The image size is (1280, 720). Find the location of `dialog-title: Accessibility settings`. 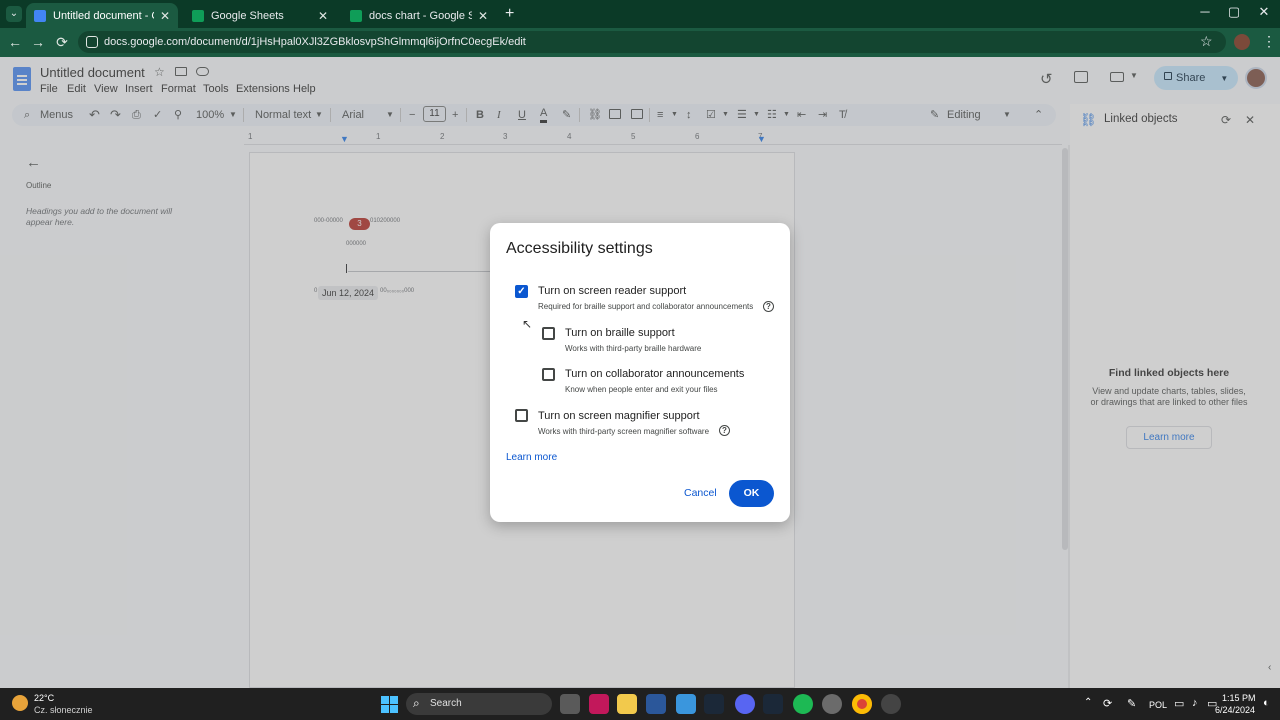

dialog-title: Accessibility settings is located at coordinates (579, 248).